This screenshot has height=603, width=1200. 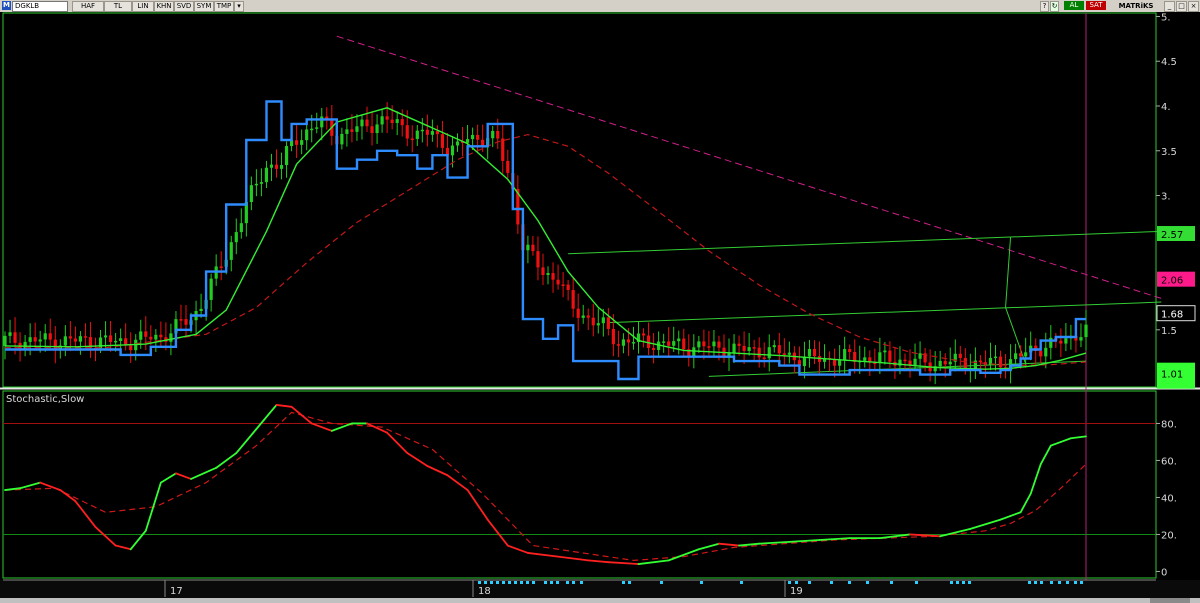 I want to click on price-tick-label: 5., so click(x=1166, y=17).